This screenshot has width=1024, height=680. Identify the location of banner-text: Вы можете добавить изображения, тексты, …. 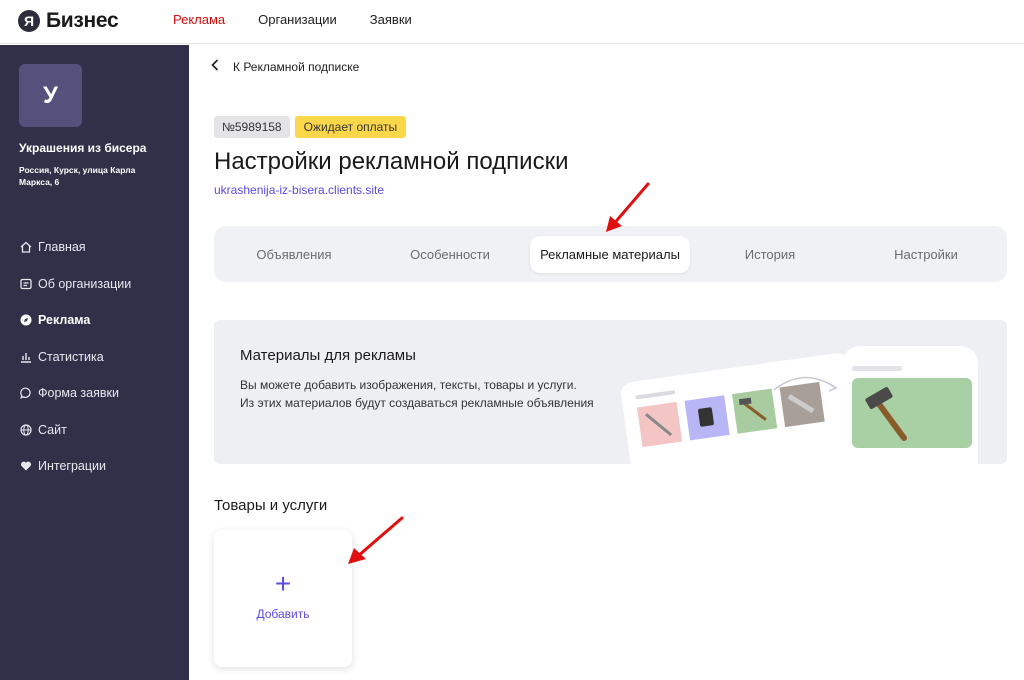
(430, 394).